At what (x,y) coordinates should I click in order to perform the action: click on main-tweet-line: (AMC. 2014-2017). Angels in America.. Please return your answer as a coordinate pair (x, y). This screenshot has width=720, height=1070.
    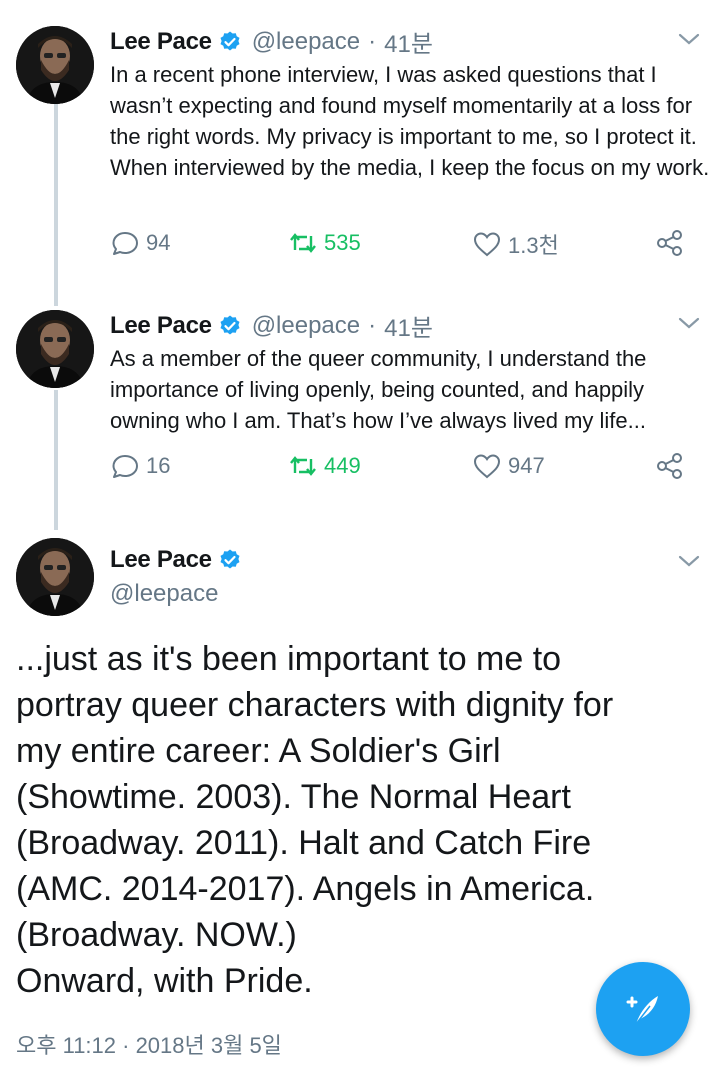
    Looking at the image, I should click on (305, 889).